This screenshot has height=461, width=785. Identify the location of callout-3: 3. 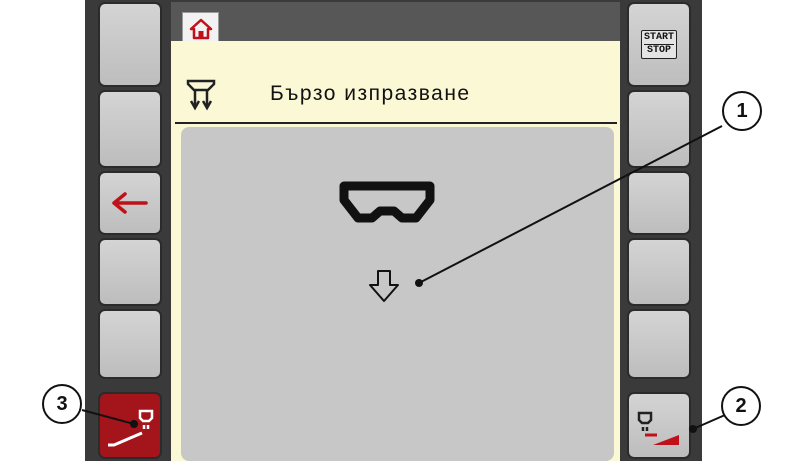
(62, 404).